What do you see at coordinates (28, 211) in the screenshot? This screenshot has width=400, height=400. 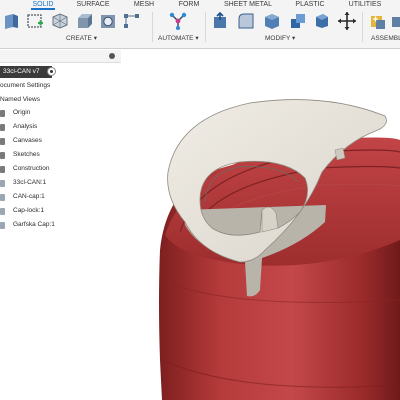 I see `tree-item-cap-lock: Cap-lock:1` at bounding box center [28, 211].